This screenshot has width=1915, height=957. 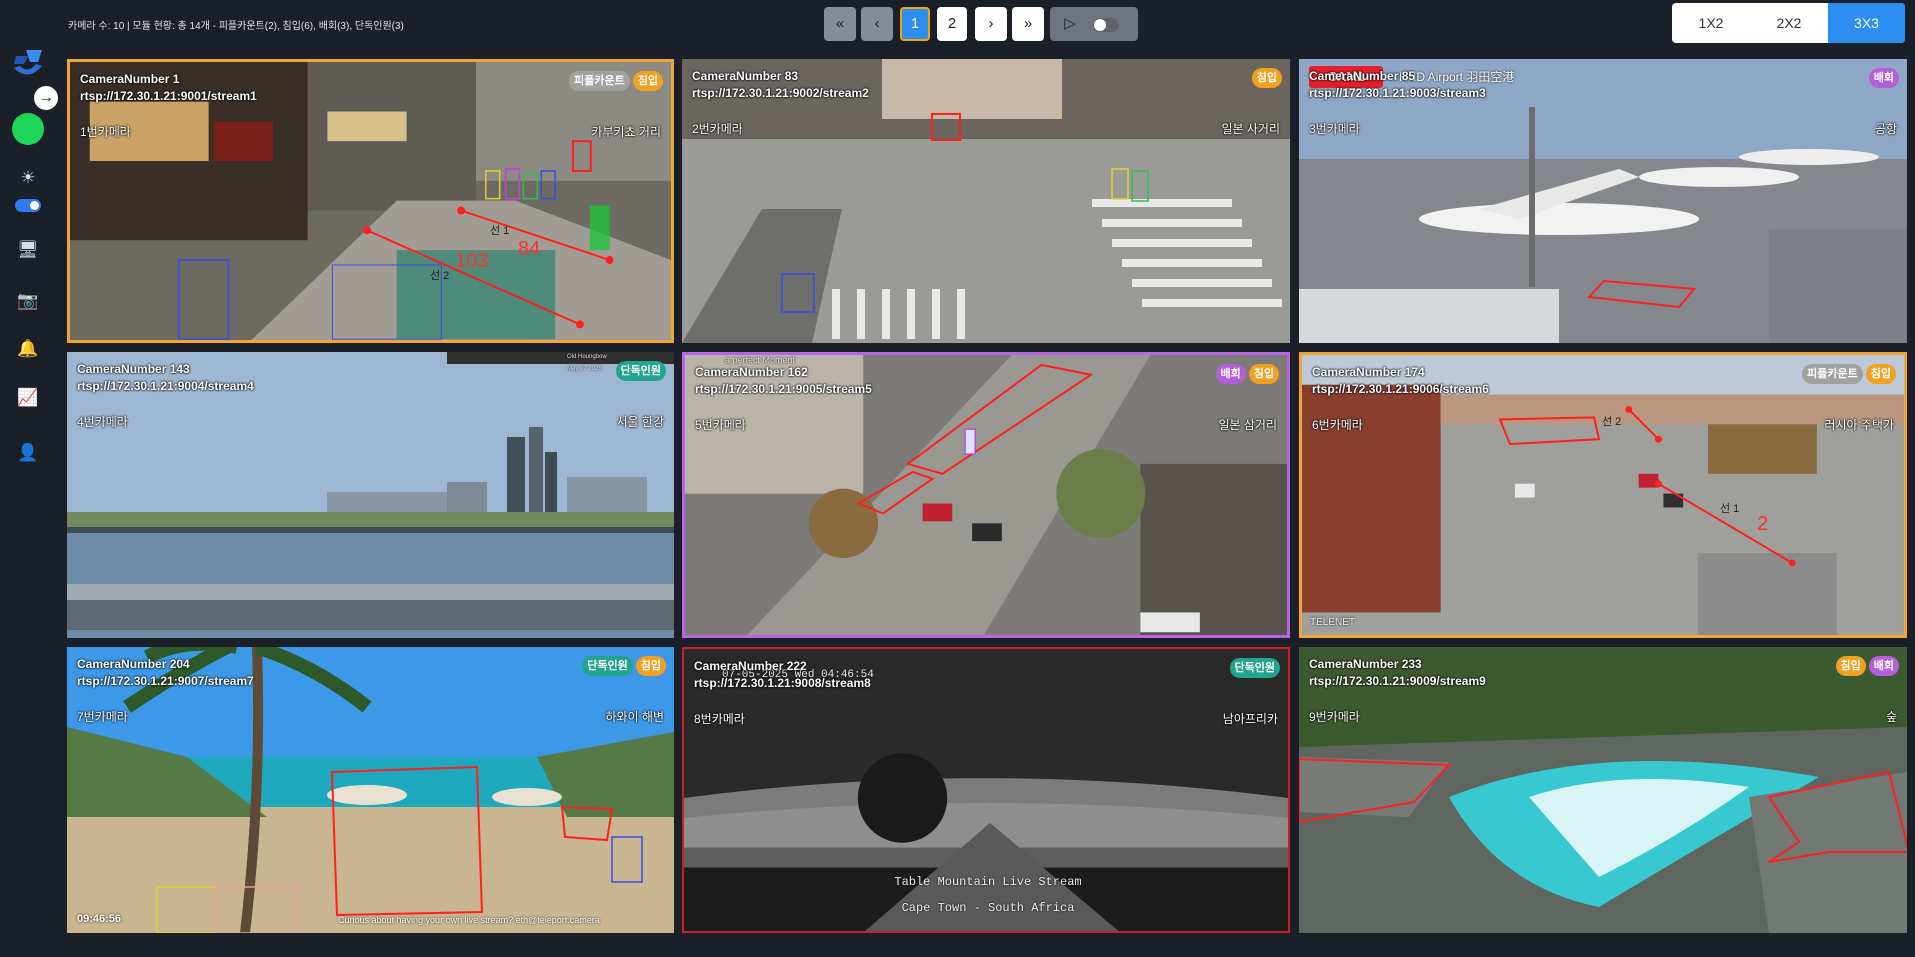 I want to click on user-icon: 👤, so click(x=28, y=453).